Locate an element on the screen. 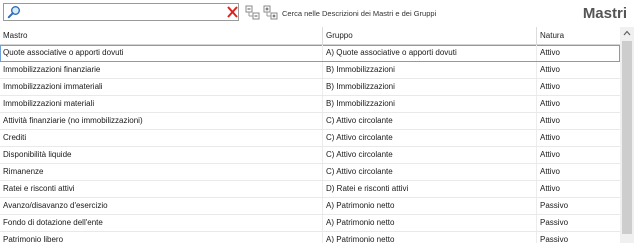 This screenshot has height=243, width=634. cell-gruppo: D) Ratei e risconti attivi is located at coordinates (429, 189).